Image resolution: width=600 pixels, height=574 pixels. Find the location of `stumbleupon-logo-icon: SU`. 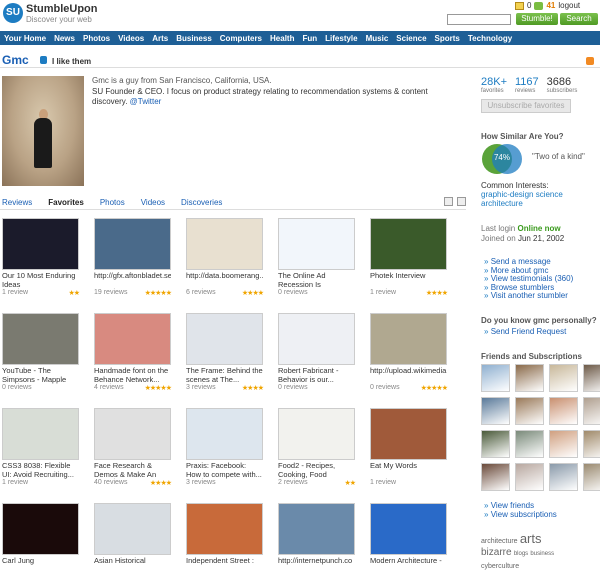

stumbleupon-logo-icon: SU is located at coordinates (13, 13).